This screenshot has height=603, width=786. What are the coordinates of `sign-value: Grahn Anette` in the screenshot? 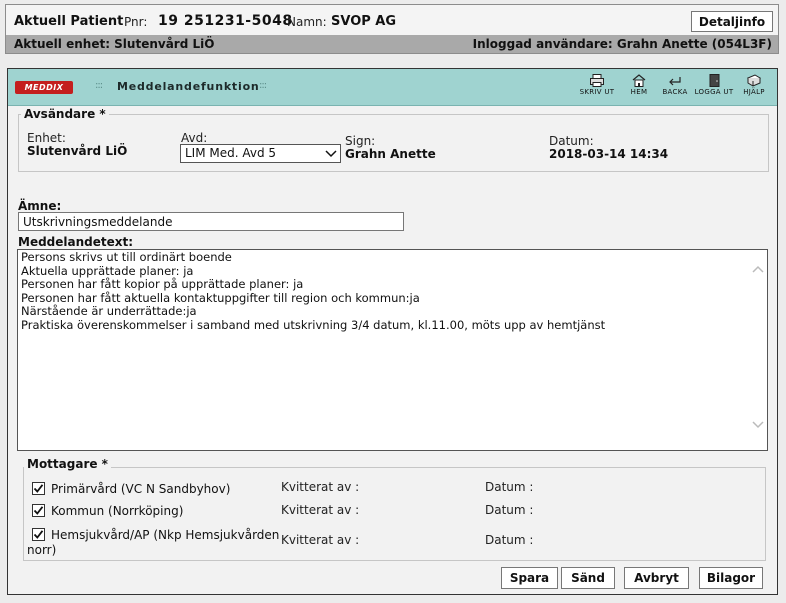 It's located at (390, 154).